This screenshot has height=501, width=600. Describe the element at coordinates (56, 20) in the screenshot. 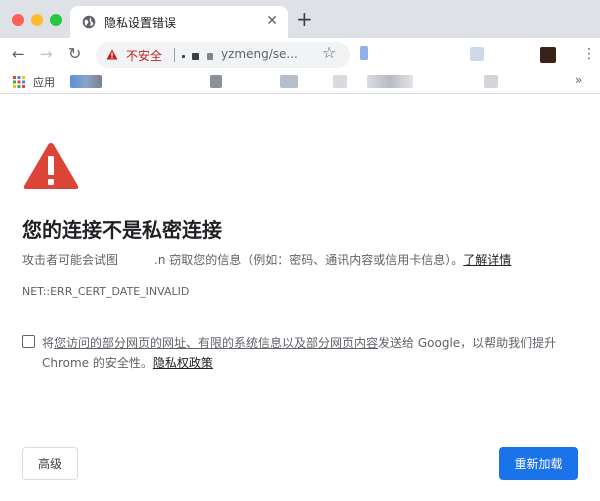

I see `maximize-window-button` at that location.